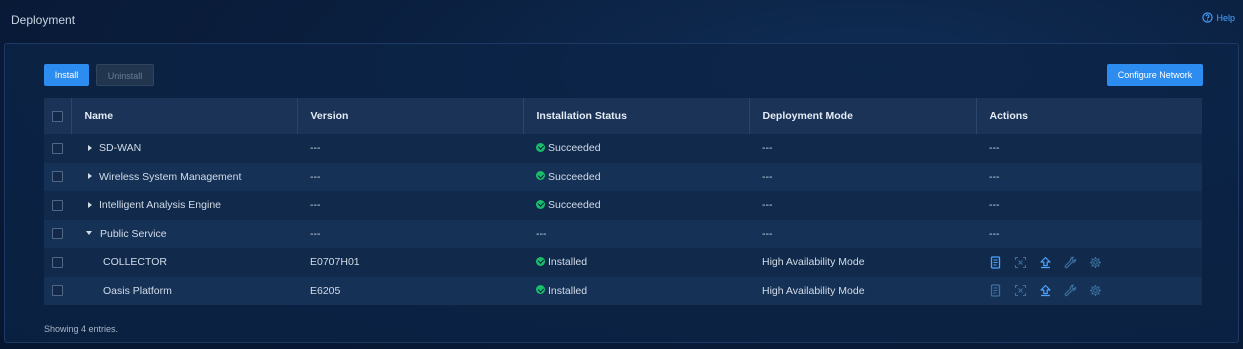 This screenshot has width=1243, height=349. Describe the element at coordinates (410, 116) in the screenshot. I see `column-header-version: Version` at that location.